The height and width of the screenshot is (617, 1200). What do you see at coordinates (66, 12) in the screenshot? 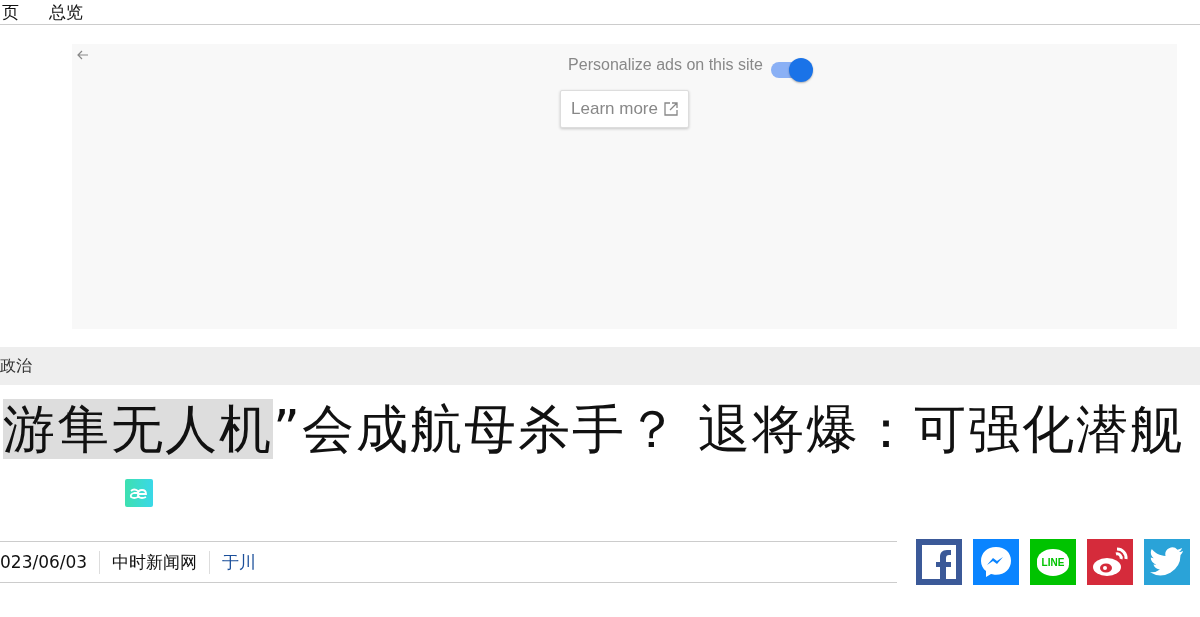
I see `nav-link: 总览` at bounding box center [66, 12].